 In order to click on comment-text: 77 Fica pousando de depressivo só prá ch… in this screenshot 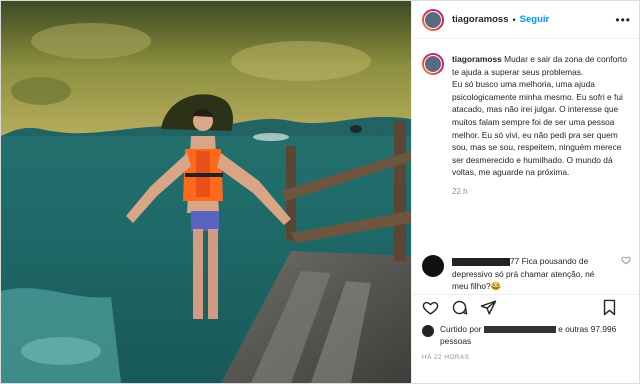, I will do `click(532, 274)`.